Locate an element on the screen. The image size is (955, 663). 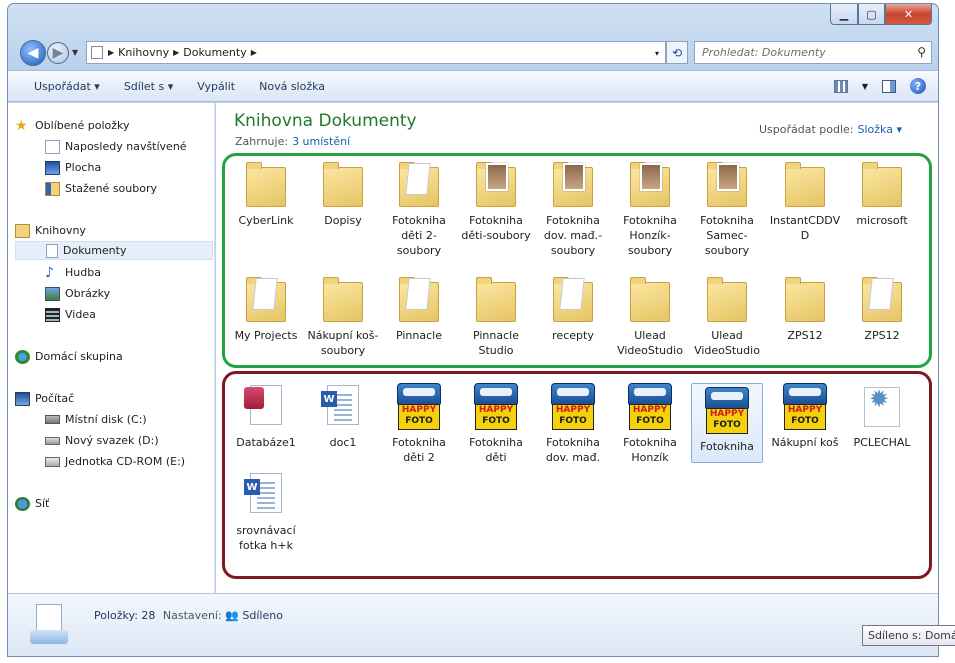
arrange-by: Uspořádat podle: Složka ▾ is located at coordinates (830, 129).